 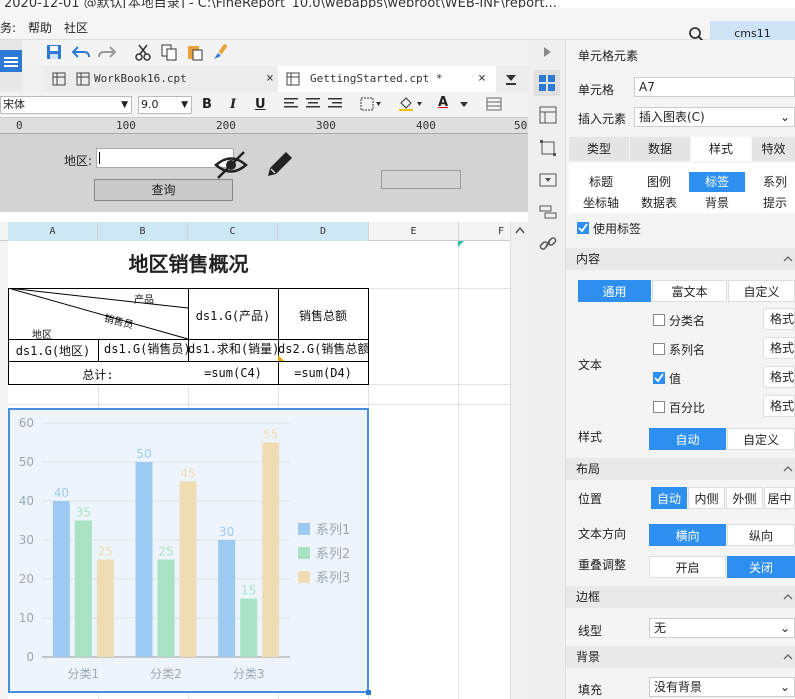 I want to click on condition-icon, so click(x=548, y=212).